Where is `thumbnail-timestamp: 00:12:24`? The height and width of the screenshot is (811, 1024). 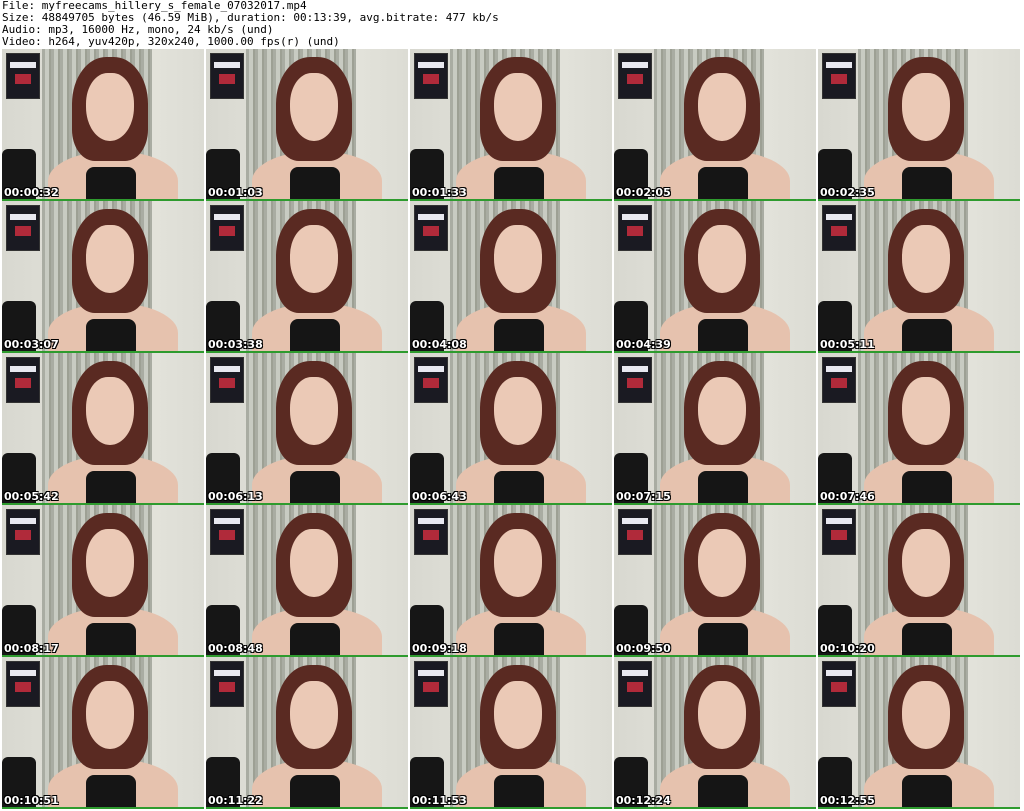
thumbnail-timestamp: 00:12:24 is located at coordinates (643, 800).